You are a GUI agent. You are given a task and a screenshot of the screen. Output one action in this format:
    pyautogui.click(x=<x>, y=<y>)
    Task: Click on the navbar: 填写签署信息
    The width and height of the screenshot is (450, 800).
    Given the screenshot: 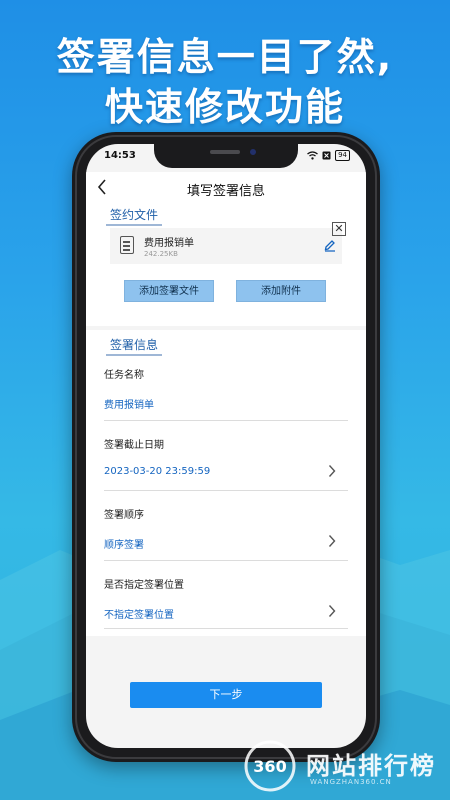 What is the action you would take?
    pyautogui.click(x=226, y=187)
    